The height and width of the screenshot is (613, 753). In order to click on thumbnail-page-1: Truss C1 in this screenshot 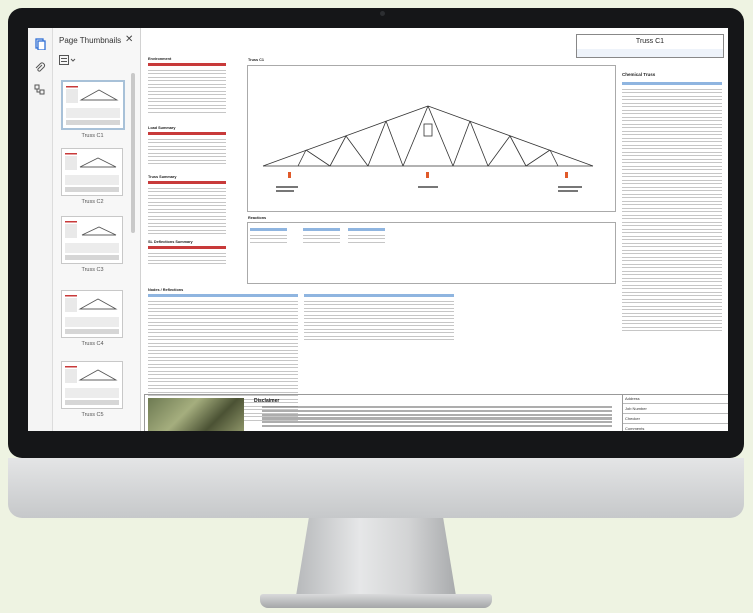, I will do `click(93, 109)`.